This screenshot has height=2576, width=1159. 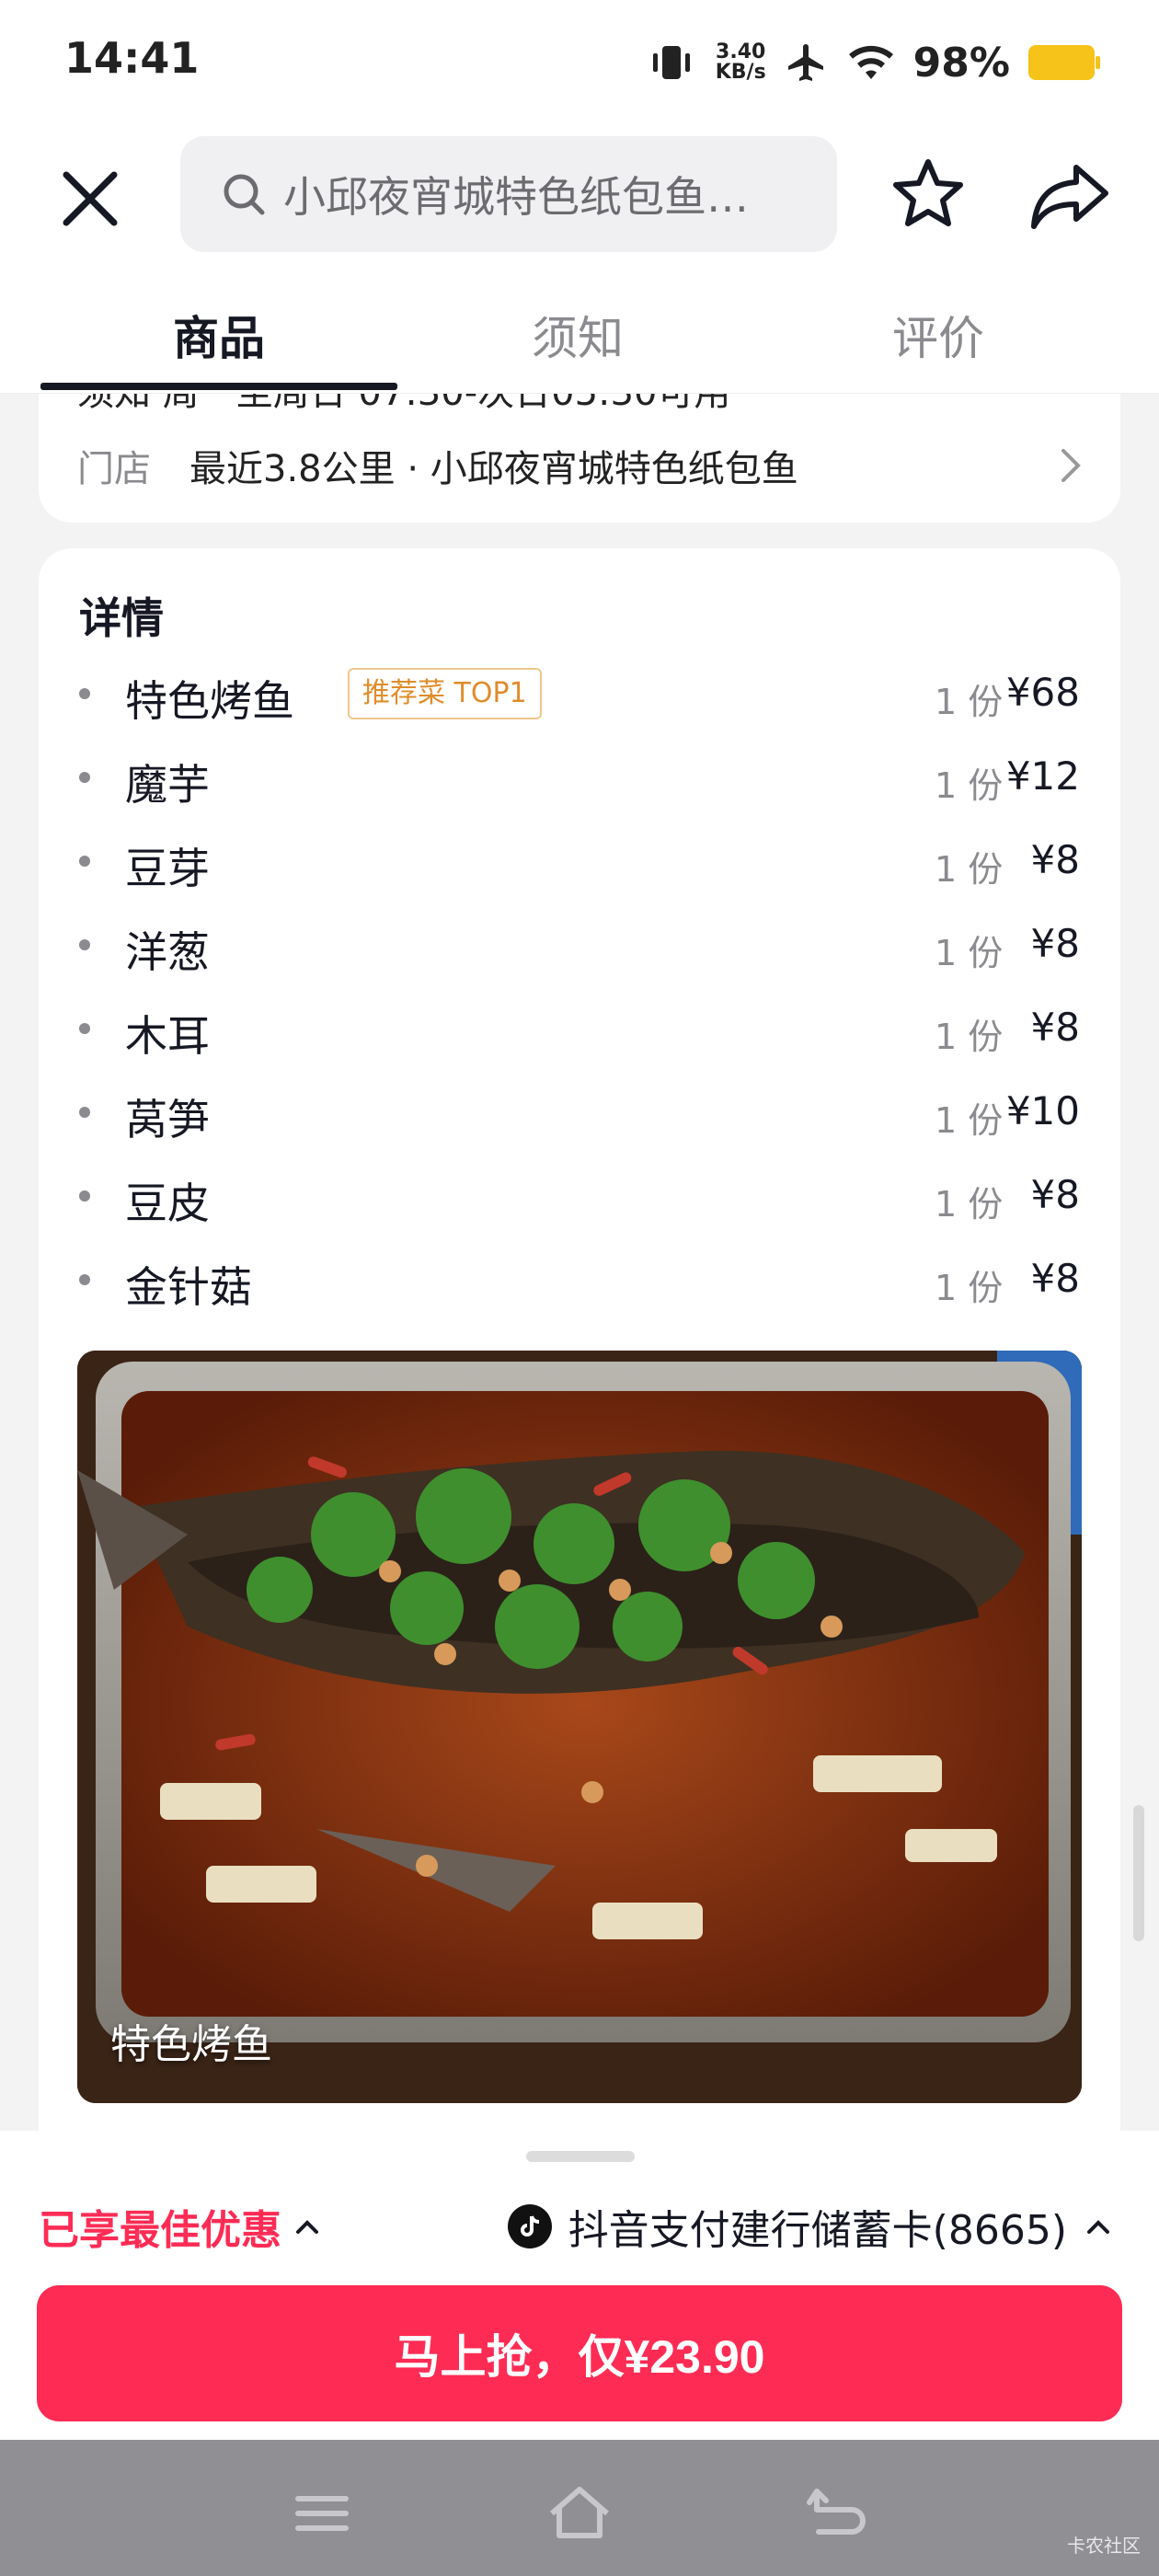 I want to click on tab-active-indicator, so click(x=218, y=386).